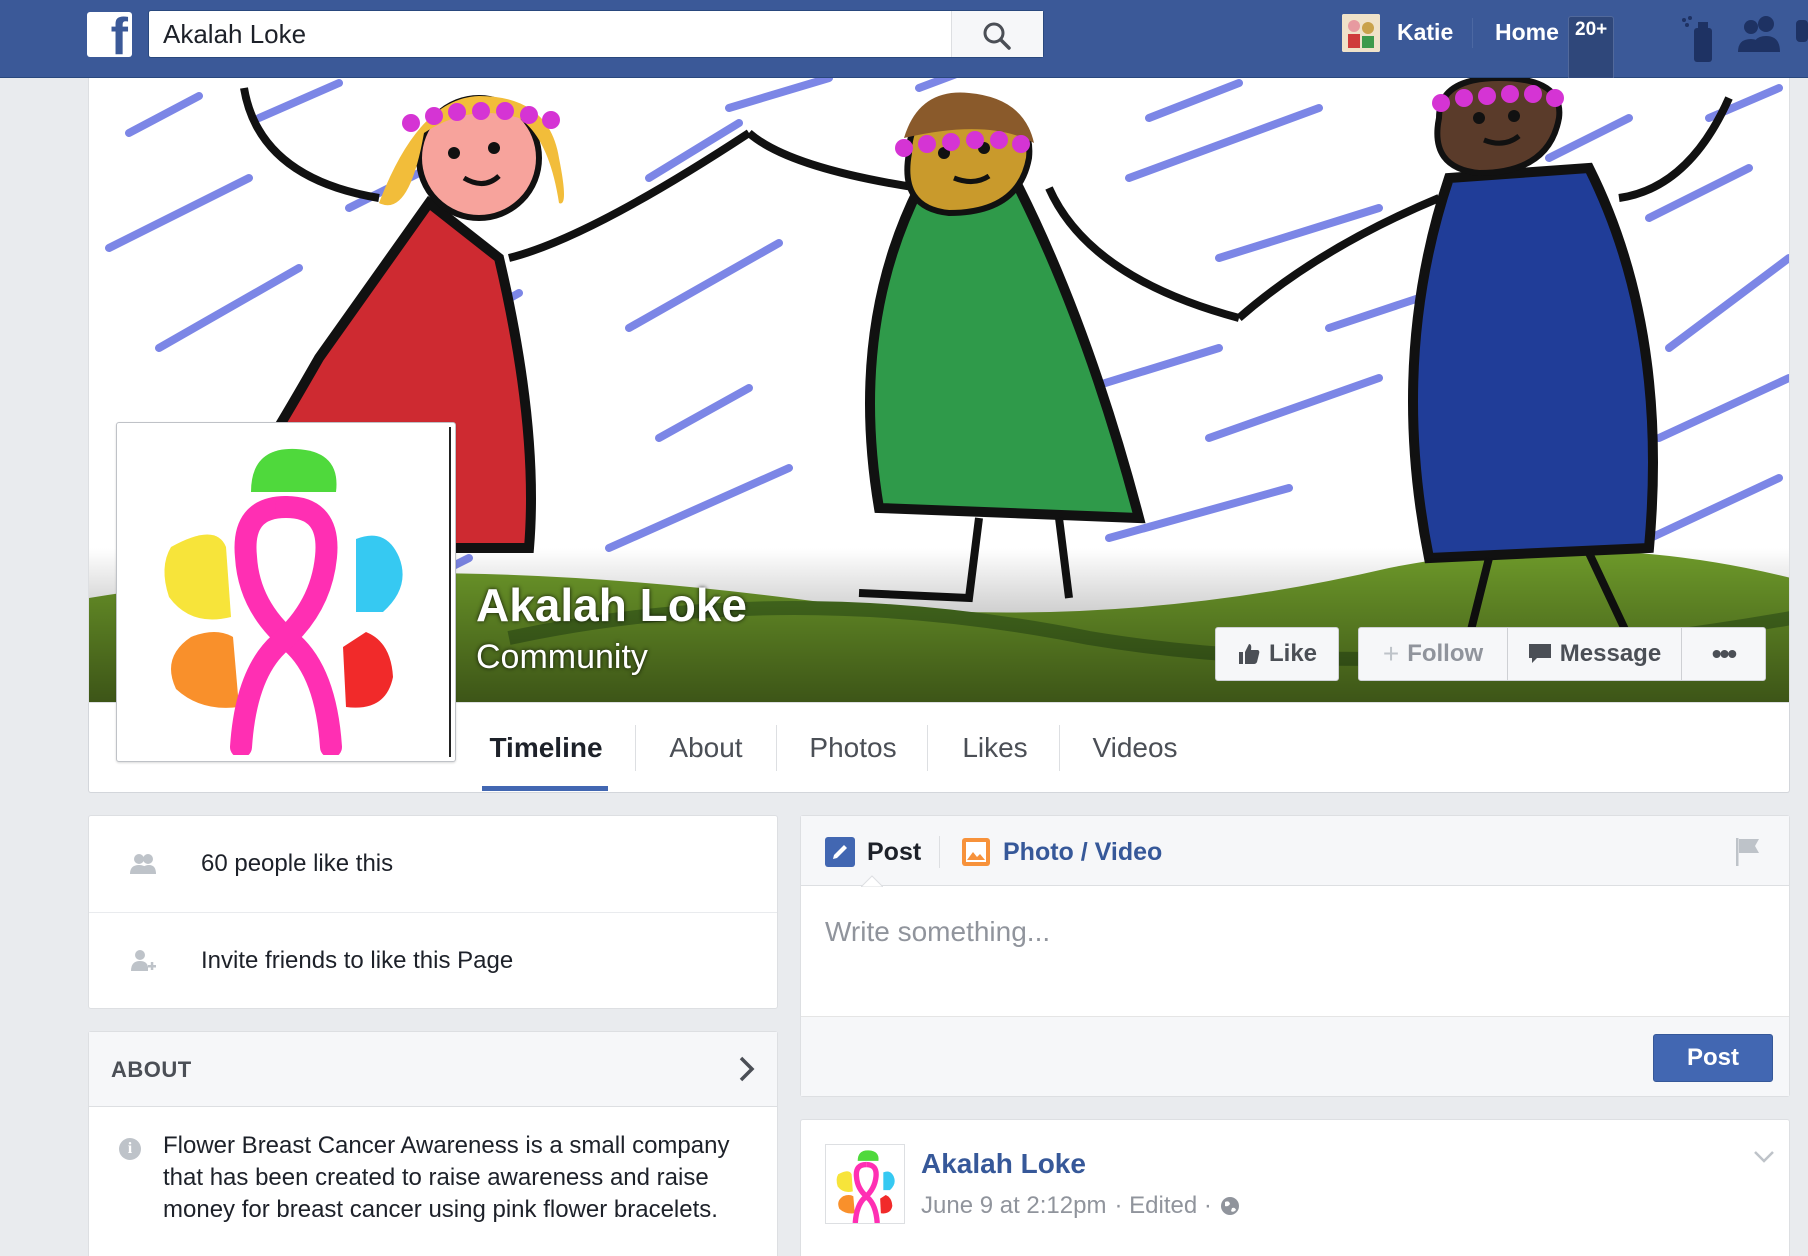  I want to click on story-edited-label: · Edited ·, so click(1162, 1206).